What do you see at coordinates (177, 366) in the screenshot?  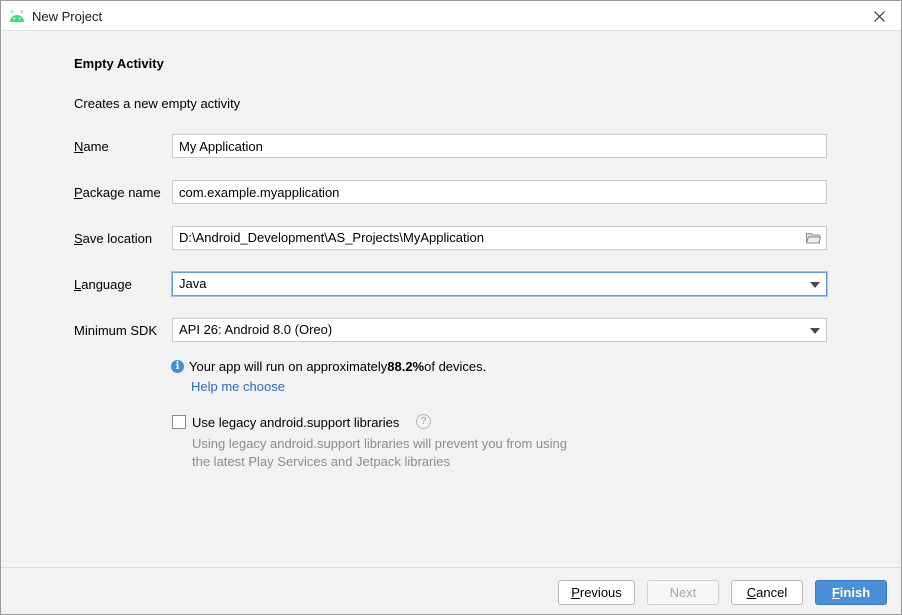 I see `info-icon: i` at bounding box center [177, 366].